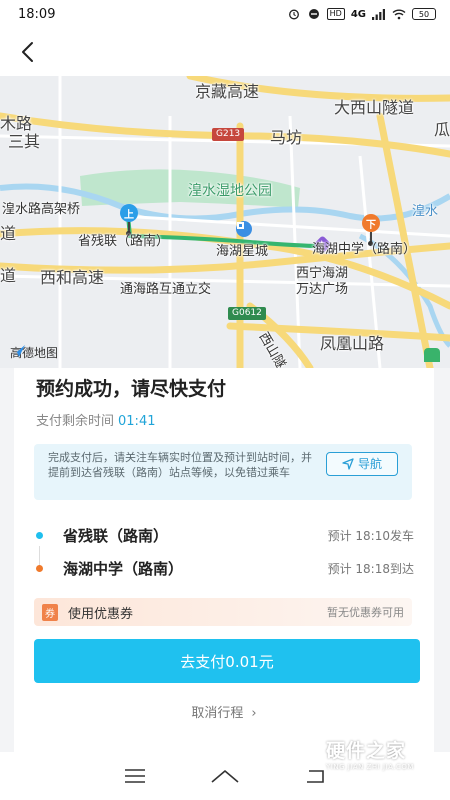 The image size is (450, 800). I want to click on coupon-label: 使用优惠券, so click(101, 614).